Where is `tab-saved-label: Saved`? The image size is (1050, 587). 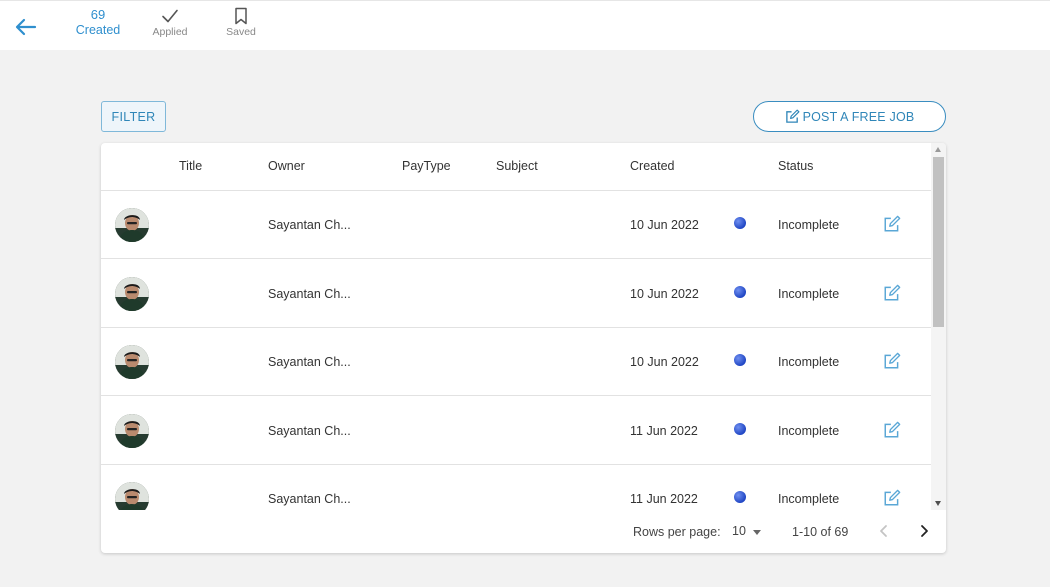 tab-saved-label: Saved is located at coordinates (241, 32).